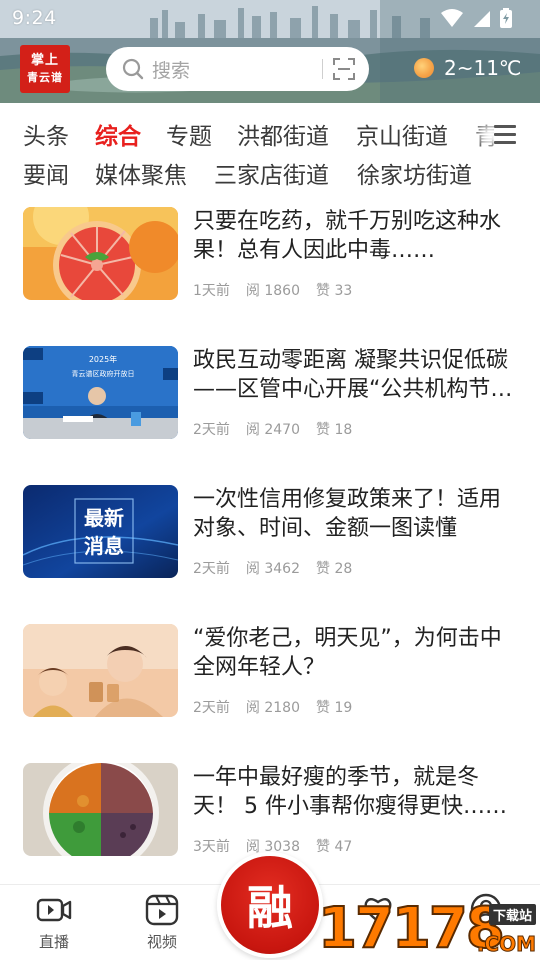 The height and width of the screenshot is (960, 540). I want to click on news-reads: 阅 2180, so click(273, 708).